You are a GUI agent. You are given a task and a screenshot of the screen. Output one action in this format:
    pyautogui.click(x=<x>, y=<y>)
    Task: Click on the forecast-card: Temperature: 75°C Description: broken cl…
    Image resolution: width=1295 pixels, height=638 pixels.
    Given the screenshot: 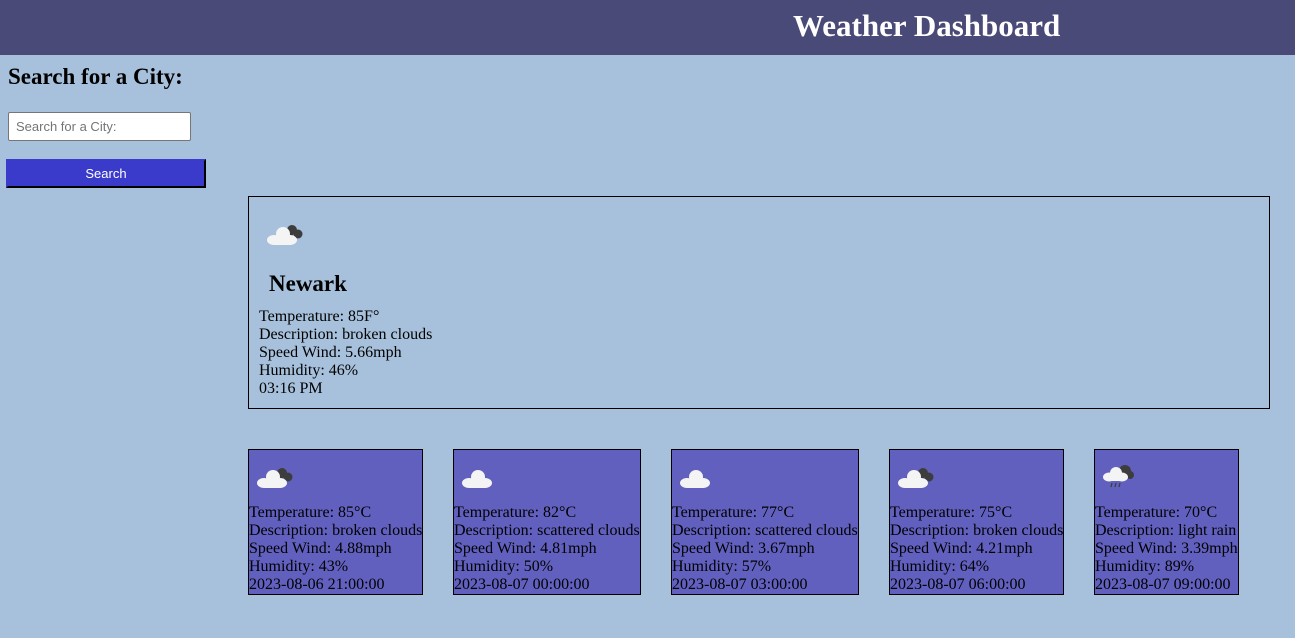 What is the action you would take?
    pyautogui.click(x=976, y=522)
    